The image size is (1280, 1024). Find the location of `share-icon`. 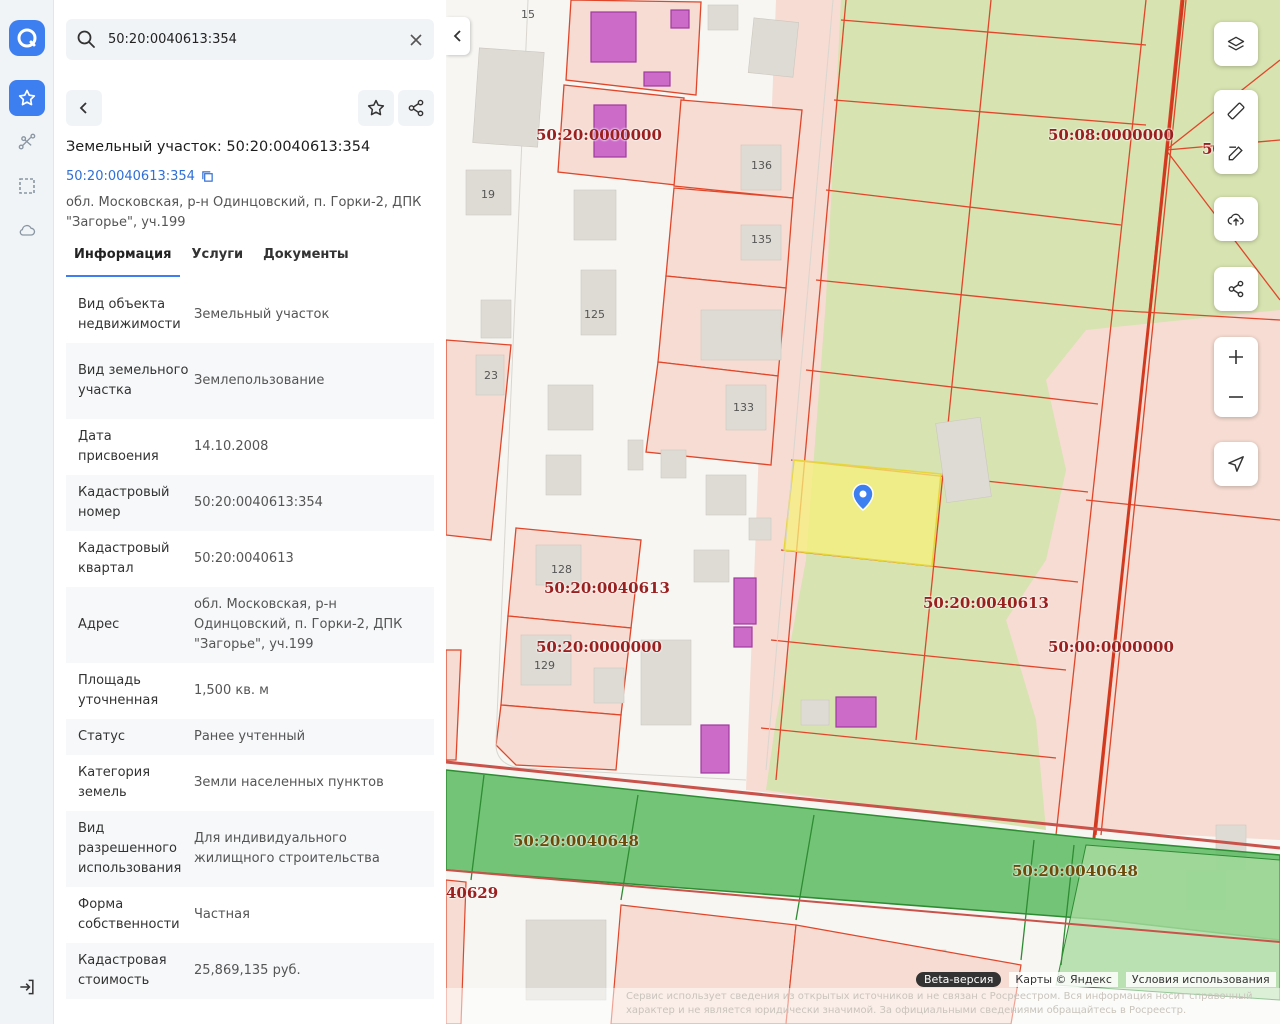

share-icon is located at coordinates (416, 108).